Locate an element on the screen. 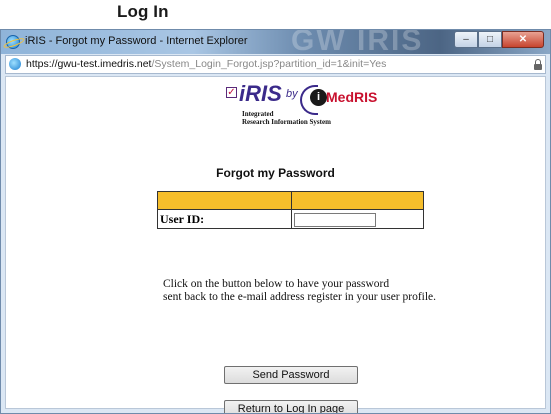 This screenshot has height=414, width=551. logo-subtitle-line2: Research Information System is located at coordinates (286, 122).